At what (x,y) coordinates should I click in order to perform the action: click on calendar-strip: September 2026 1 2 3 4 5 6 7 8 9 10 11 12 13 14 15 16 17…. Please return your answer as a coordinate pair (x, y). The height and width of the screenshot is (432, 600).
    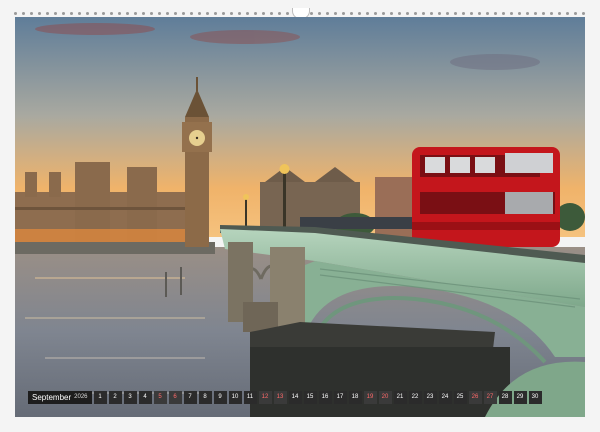
    Looking at the image, I should click on (301, 397).